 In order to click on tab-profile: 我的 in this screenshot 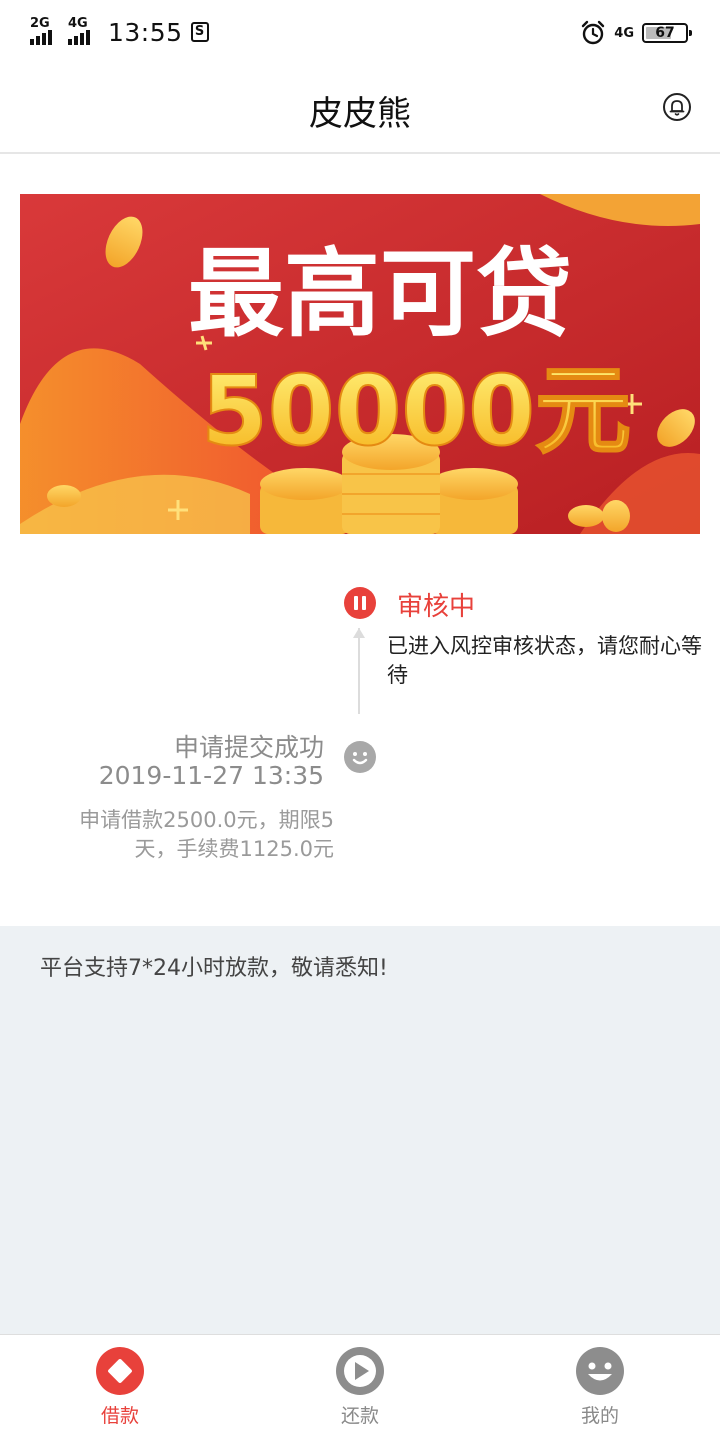, I will do `click(600, 1390)`.